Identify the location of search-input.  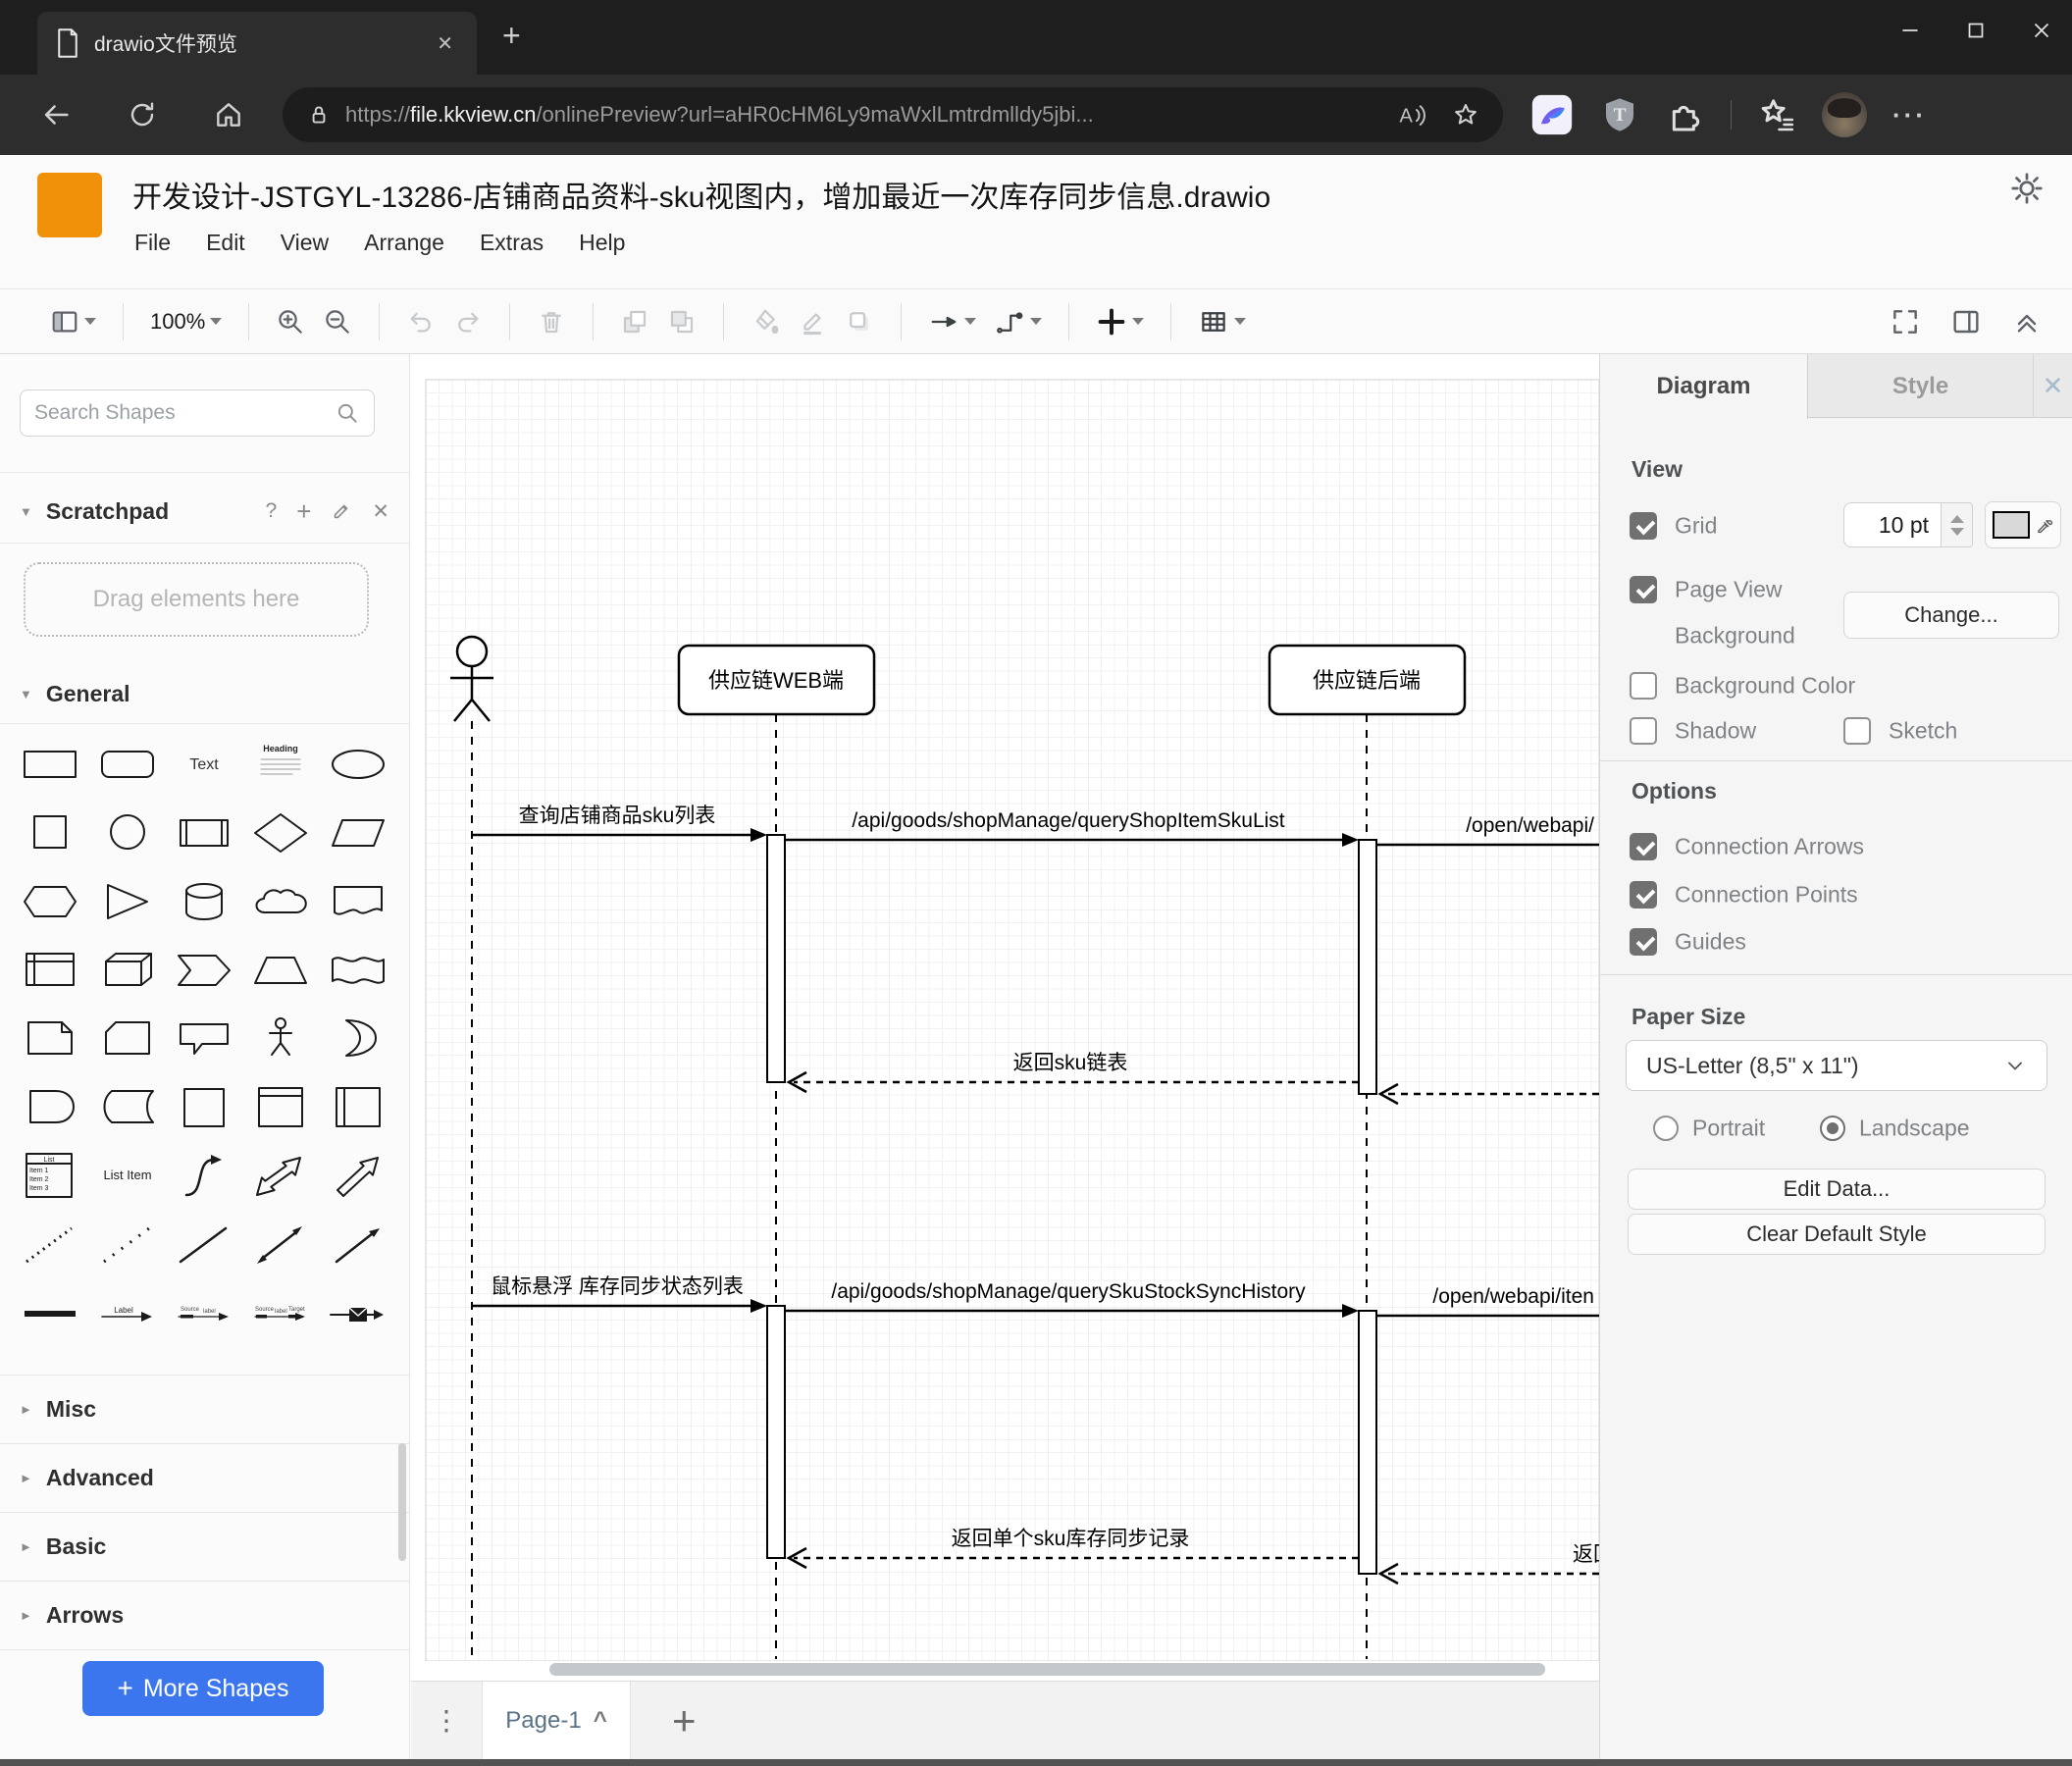
(184, 413).